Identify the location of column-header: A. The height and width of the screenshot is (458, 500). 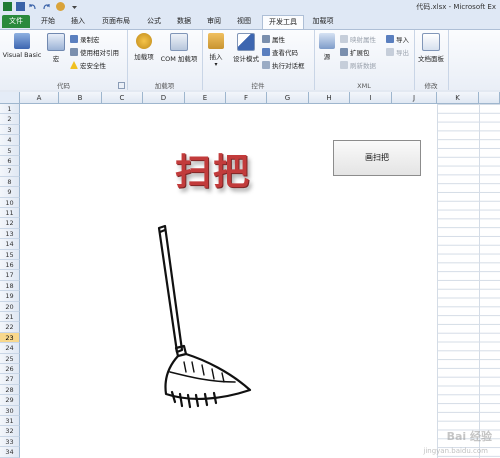
(39, 98).